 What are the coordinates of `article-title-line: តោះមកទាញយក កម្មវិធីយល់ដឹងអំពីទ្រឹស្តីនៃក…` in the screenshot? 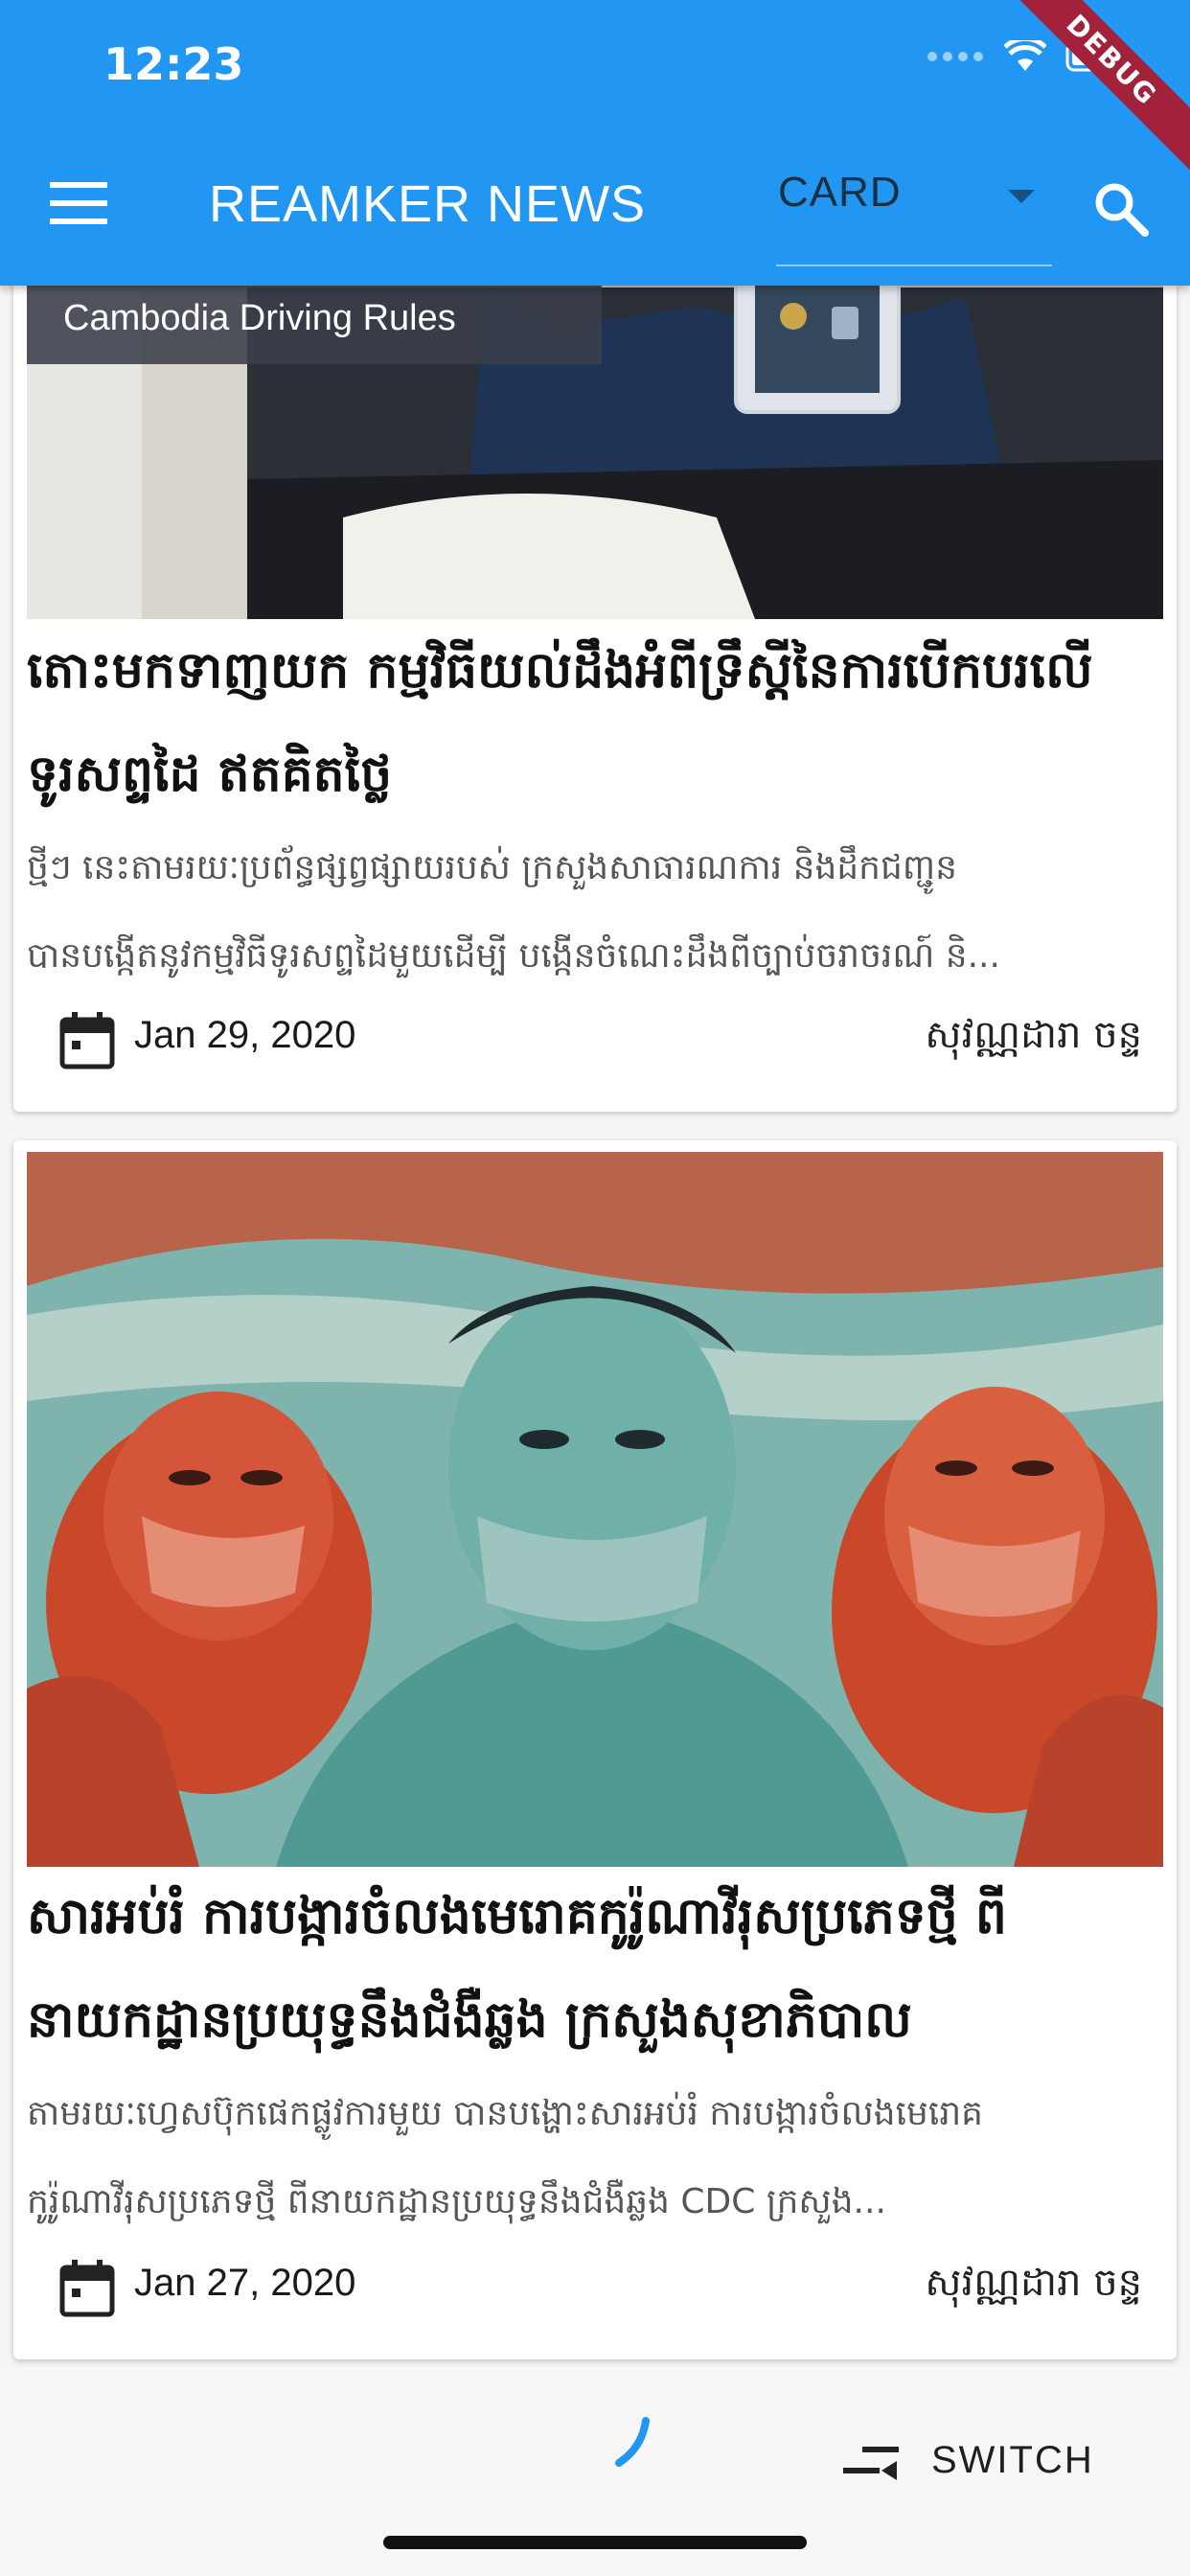 It's located at (560, 671).